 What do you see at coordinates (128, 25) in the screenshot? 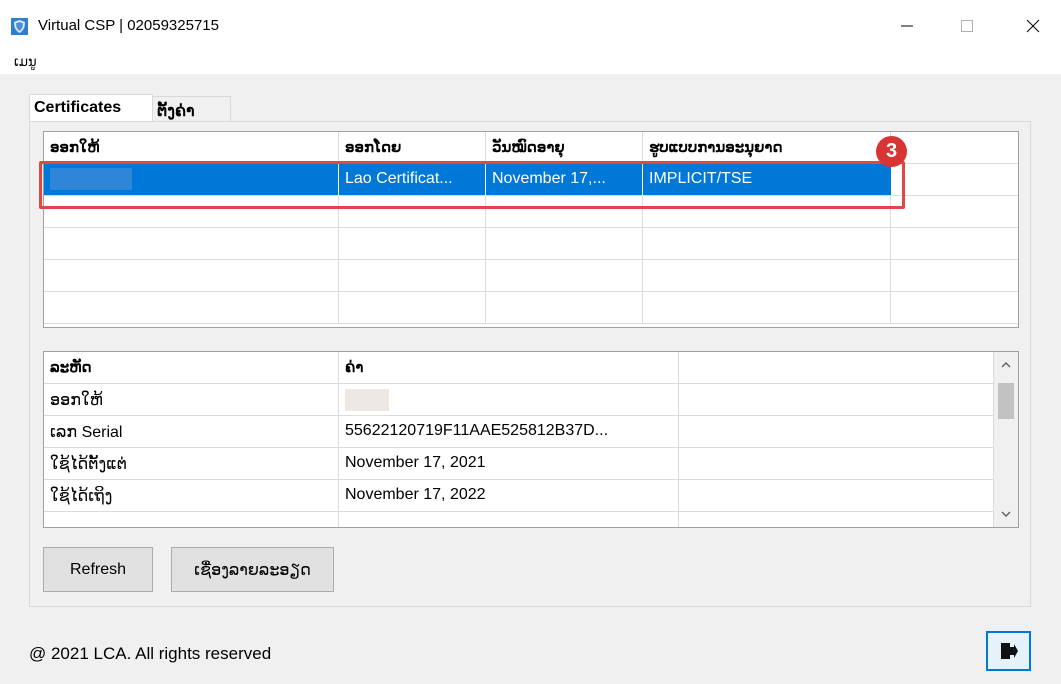
I see `window-title: Virtual CSP | 02059325715` at bounding box center [128, 25].